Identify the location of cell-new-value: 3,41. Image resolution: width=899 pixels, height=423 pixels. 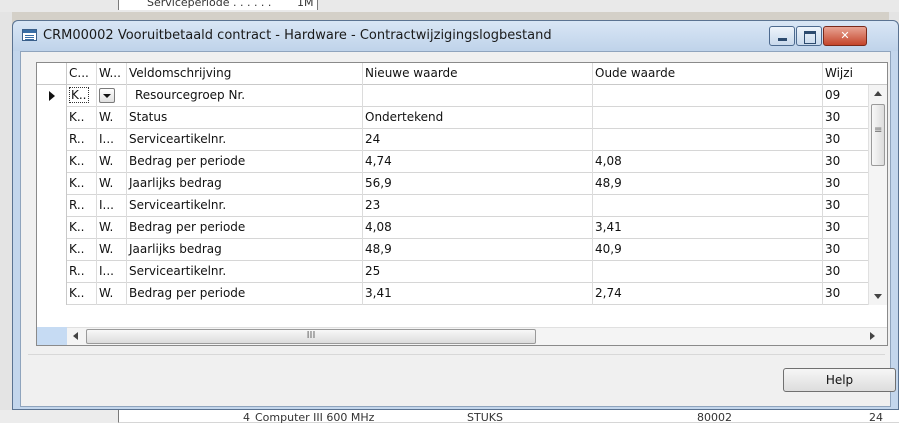
(478, 294).